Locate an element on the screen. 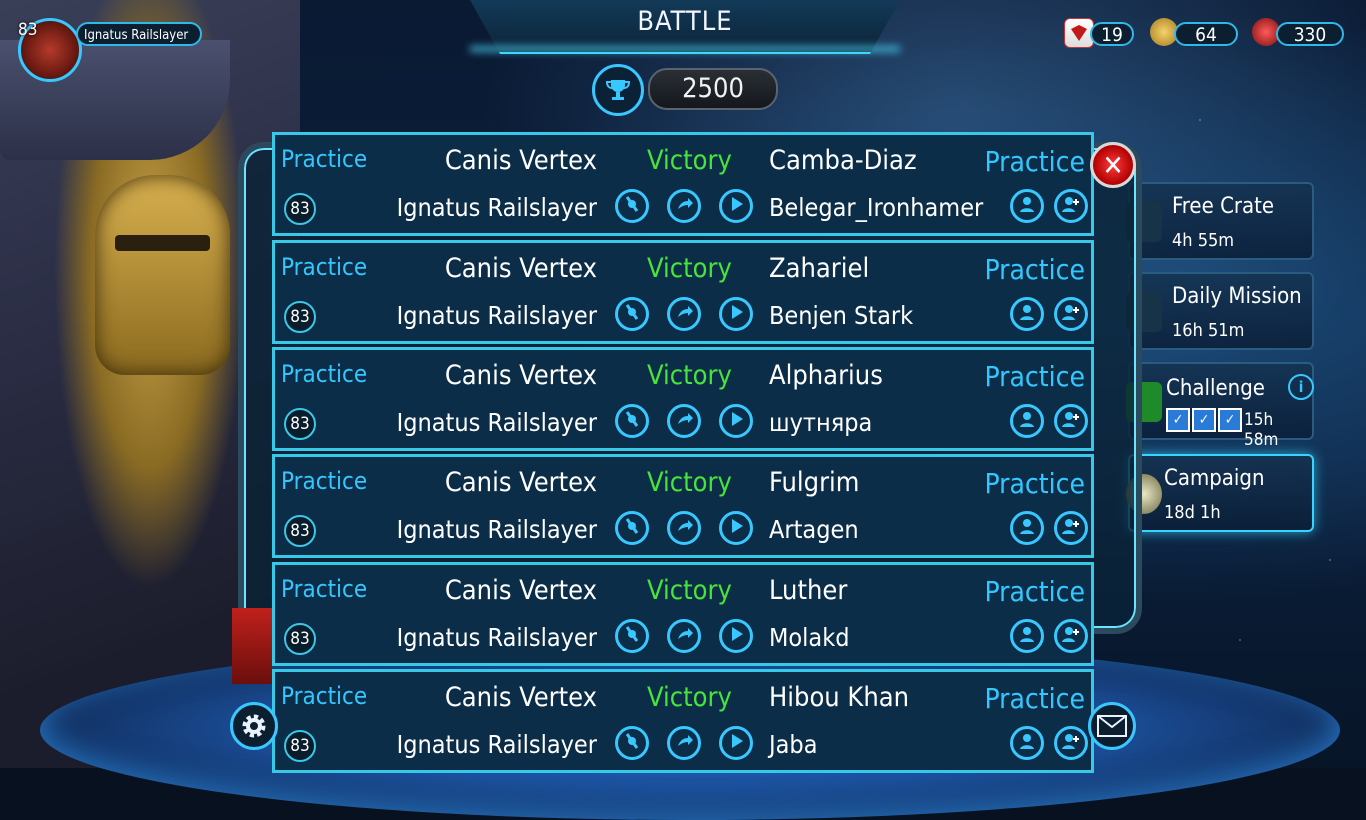 This screenshot has height=820, width=1366. card-count-value: 19 is located at coordinates (1112, 35).